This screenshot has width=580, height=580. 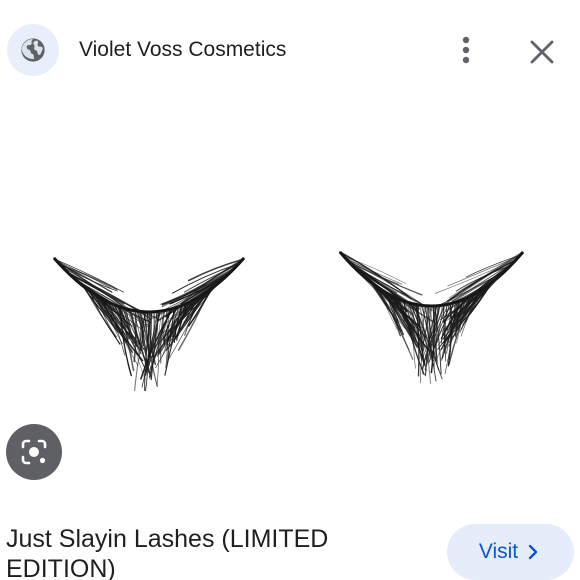 I want to click on close-button, so click(x=542, y=52).